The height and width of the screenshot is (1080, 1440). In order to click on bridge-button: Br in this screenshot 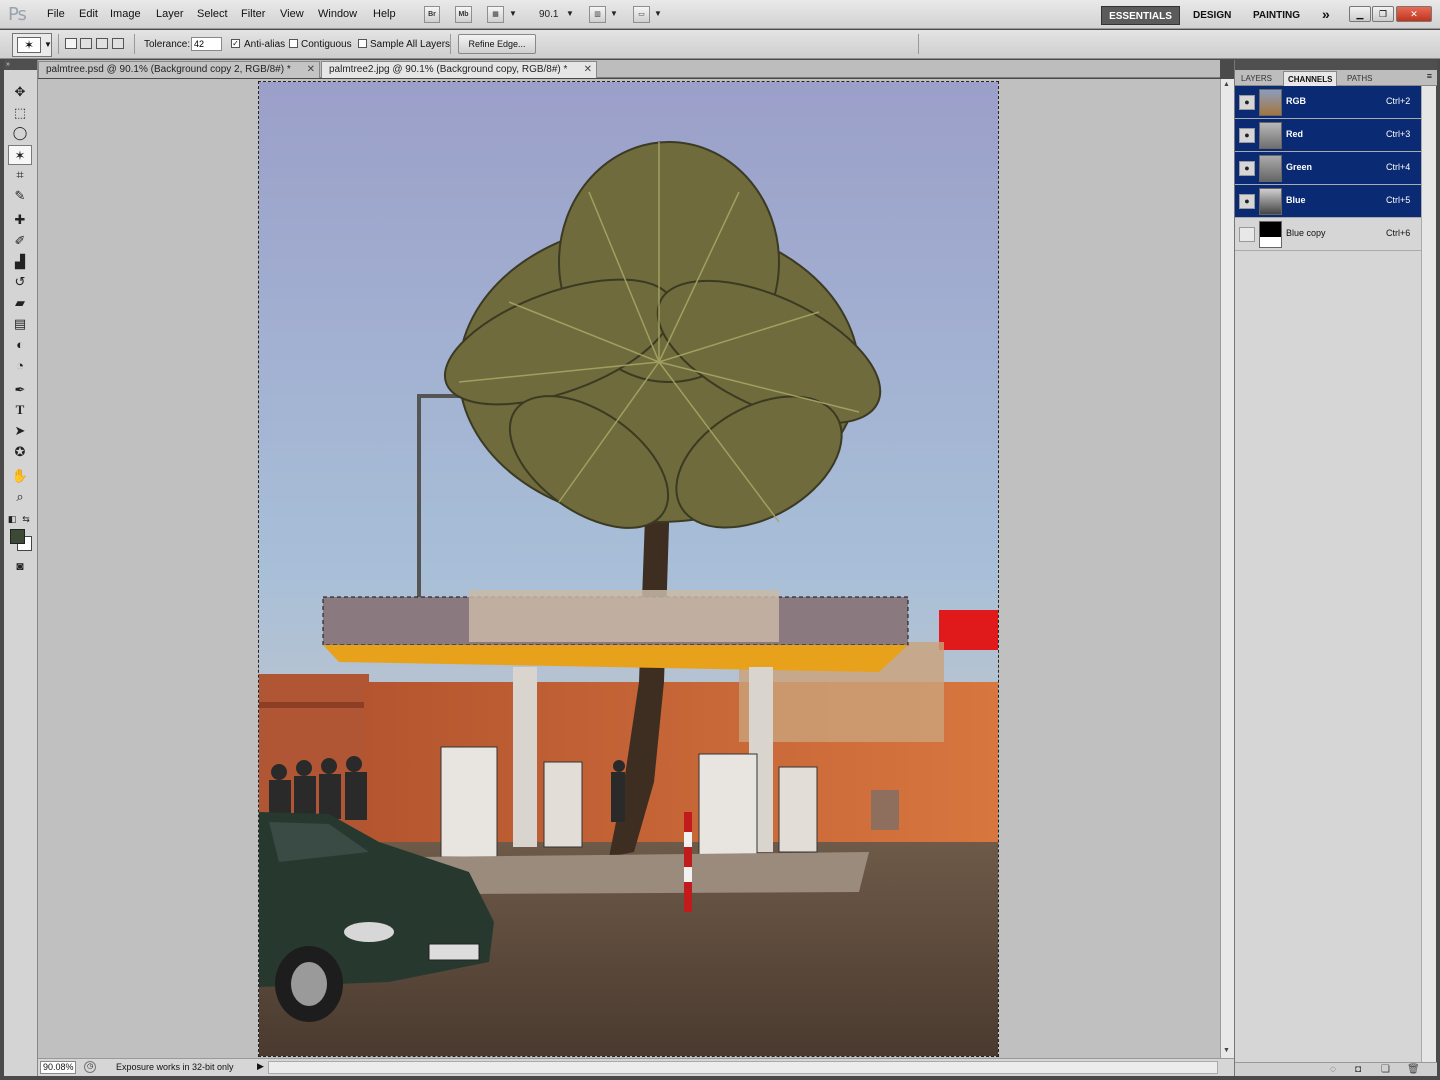, I will do `click(432, 14)`.